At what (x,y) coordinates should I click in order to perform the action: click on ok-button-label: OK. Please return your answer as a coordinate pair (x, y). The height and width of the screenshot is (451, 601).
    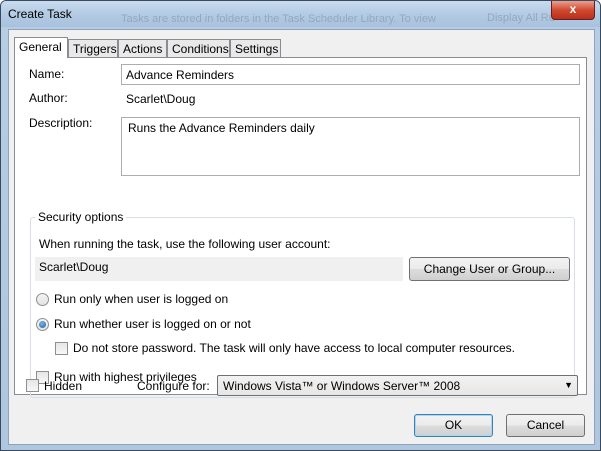
    Looking at the image, I should click on (453, 425).